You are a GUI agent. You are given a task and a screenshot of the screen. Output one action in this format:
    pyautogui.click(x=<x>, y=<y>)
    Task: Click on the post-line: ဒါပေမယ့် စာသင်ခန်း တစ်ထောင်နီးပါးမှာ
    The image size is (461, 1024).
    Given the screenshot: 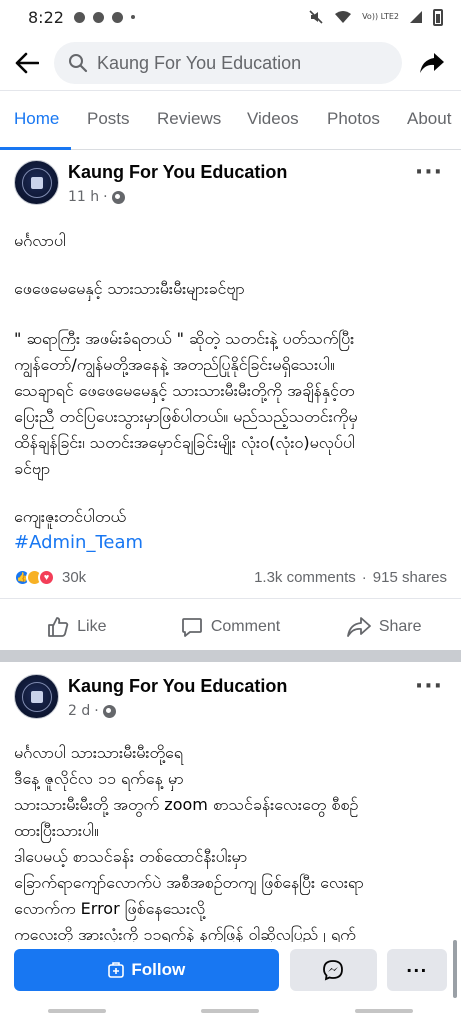 What is the action you would take?
    pyautogui.click(x=131, y=856)
    